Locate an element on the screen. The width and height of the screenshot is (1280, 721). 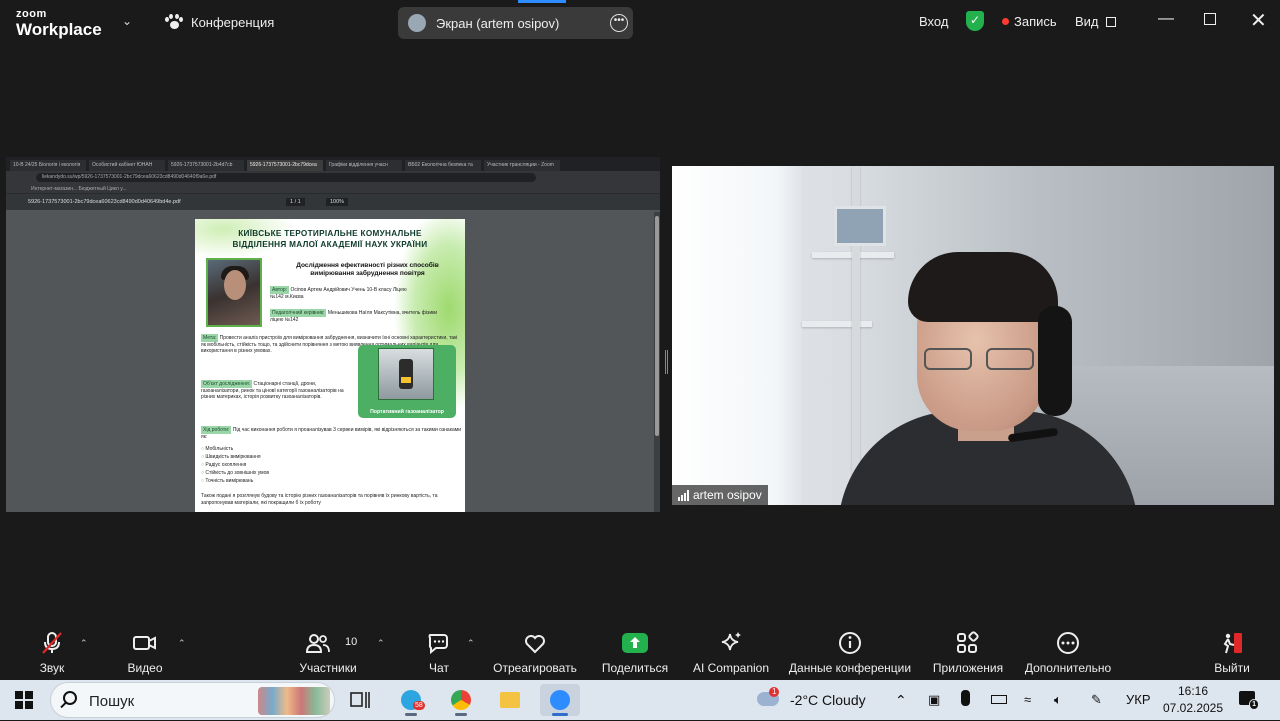
browser-tab-active: 5926-1737573001-2bc79dcea is located at coordinates (285, 165).